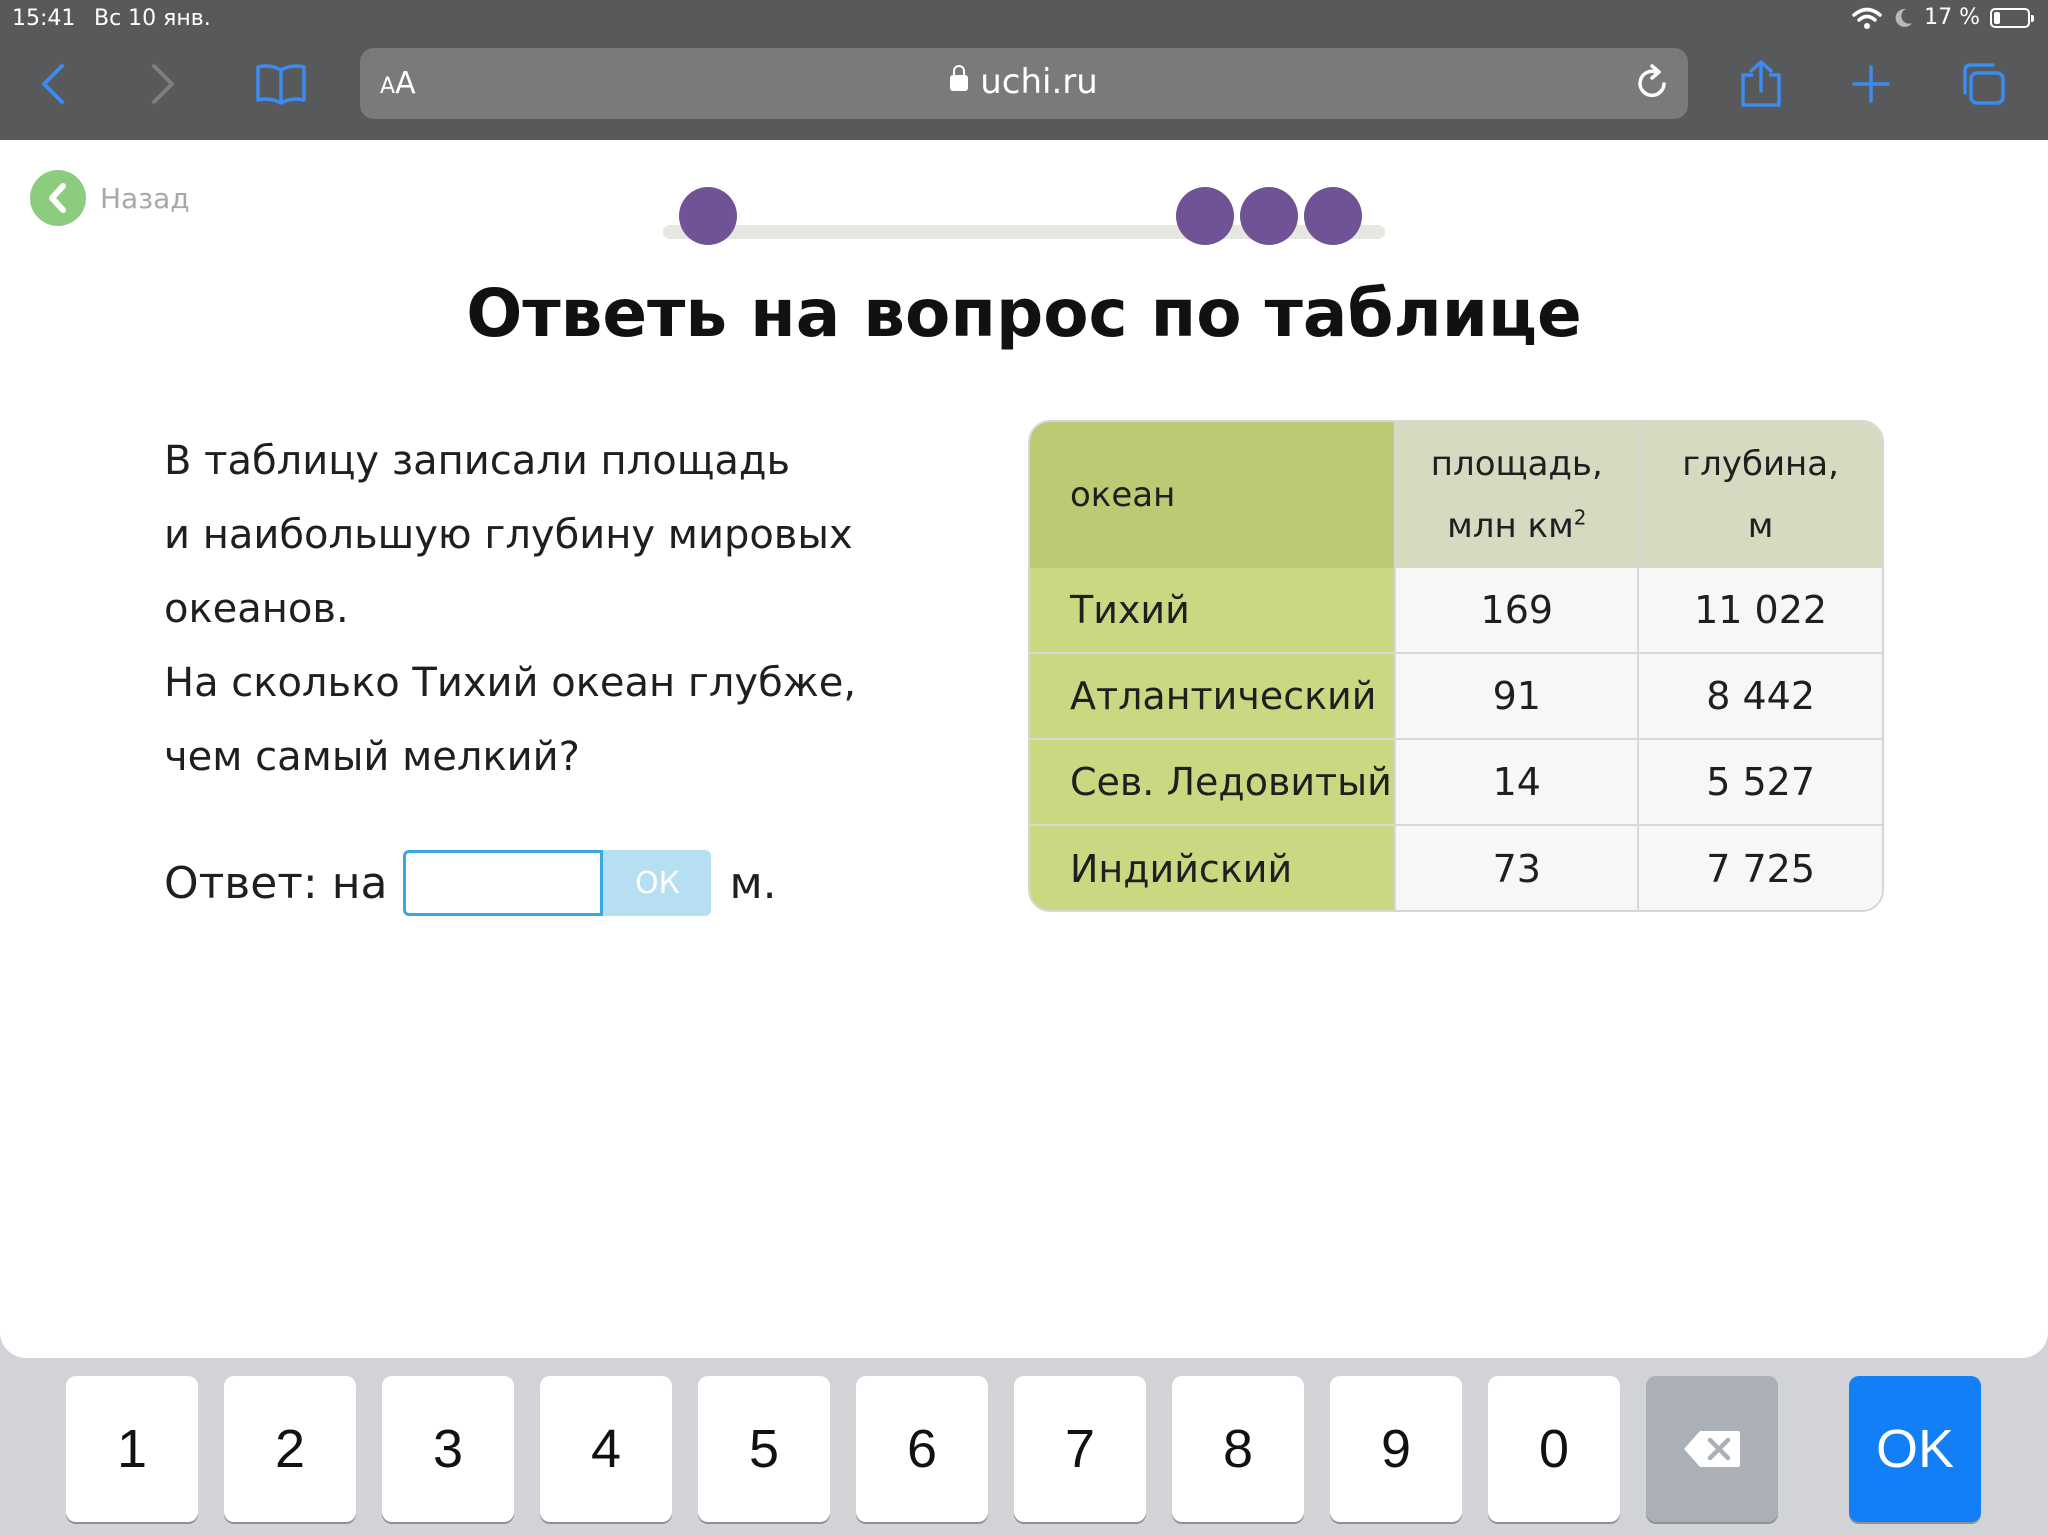  Describe the element at coordinates (764, 1449) in the screenshot. I see `key-5: 5` at that location.